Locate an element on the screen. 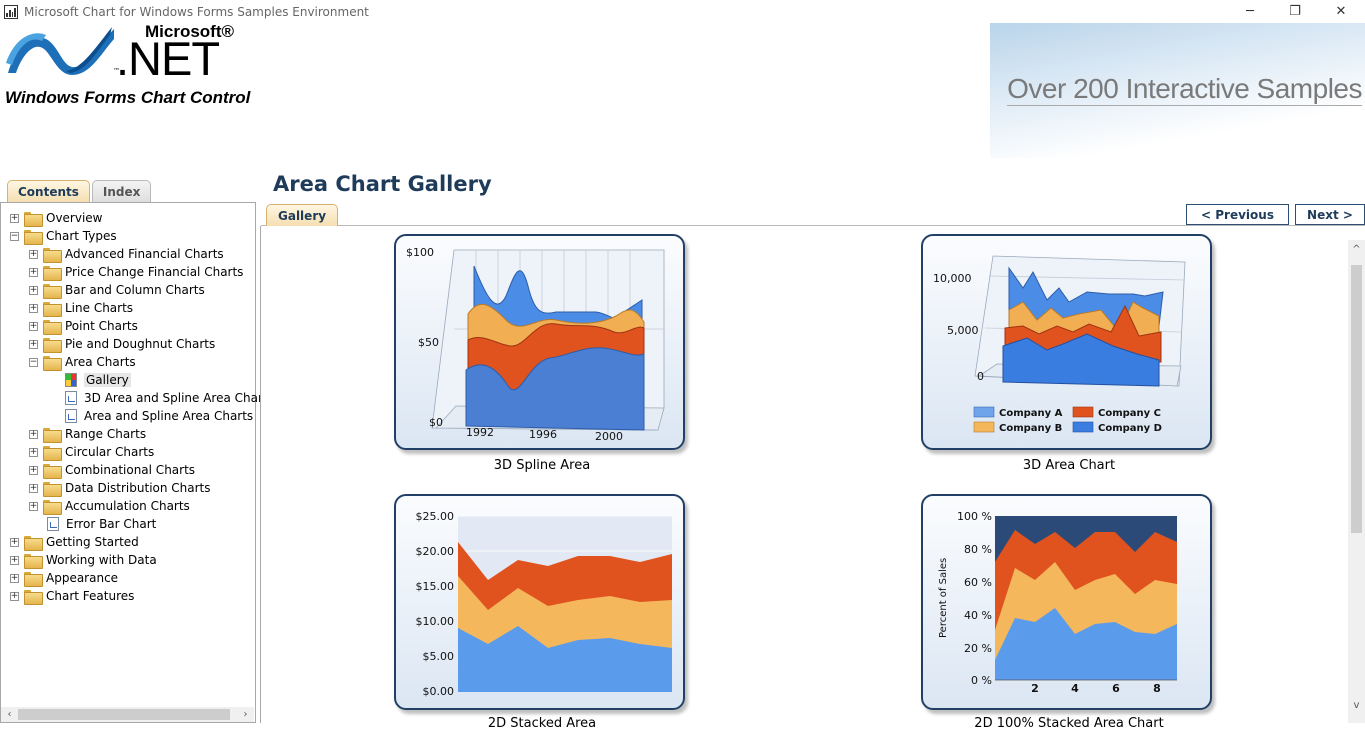  tree-item-combinational: + Combinational Charts is located at coordinates (112, 470).